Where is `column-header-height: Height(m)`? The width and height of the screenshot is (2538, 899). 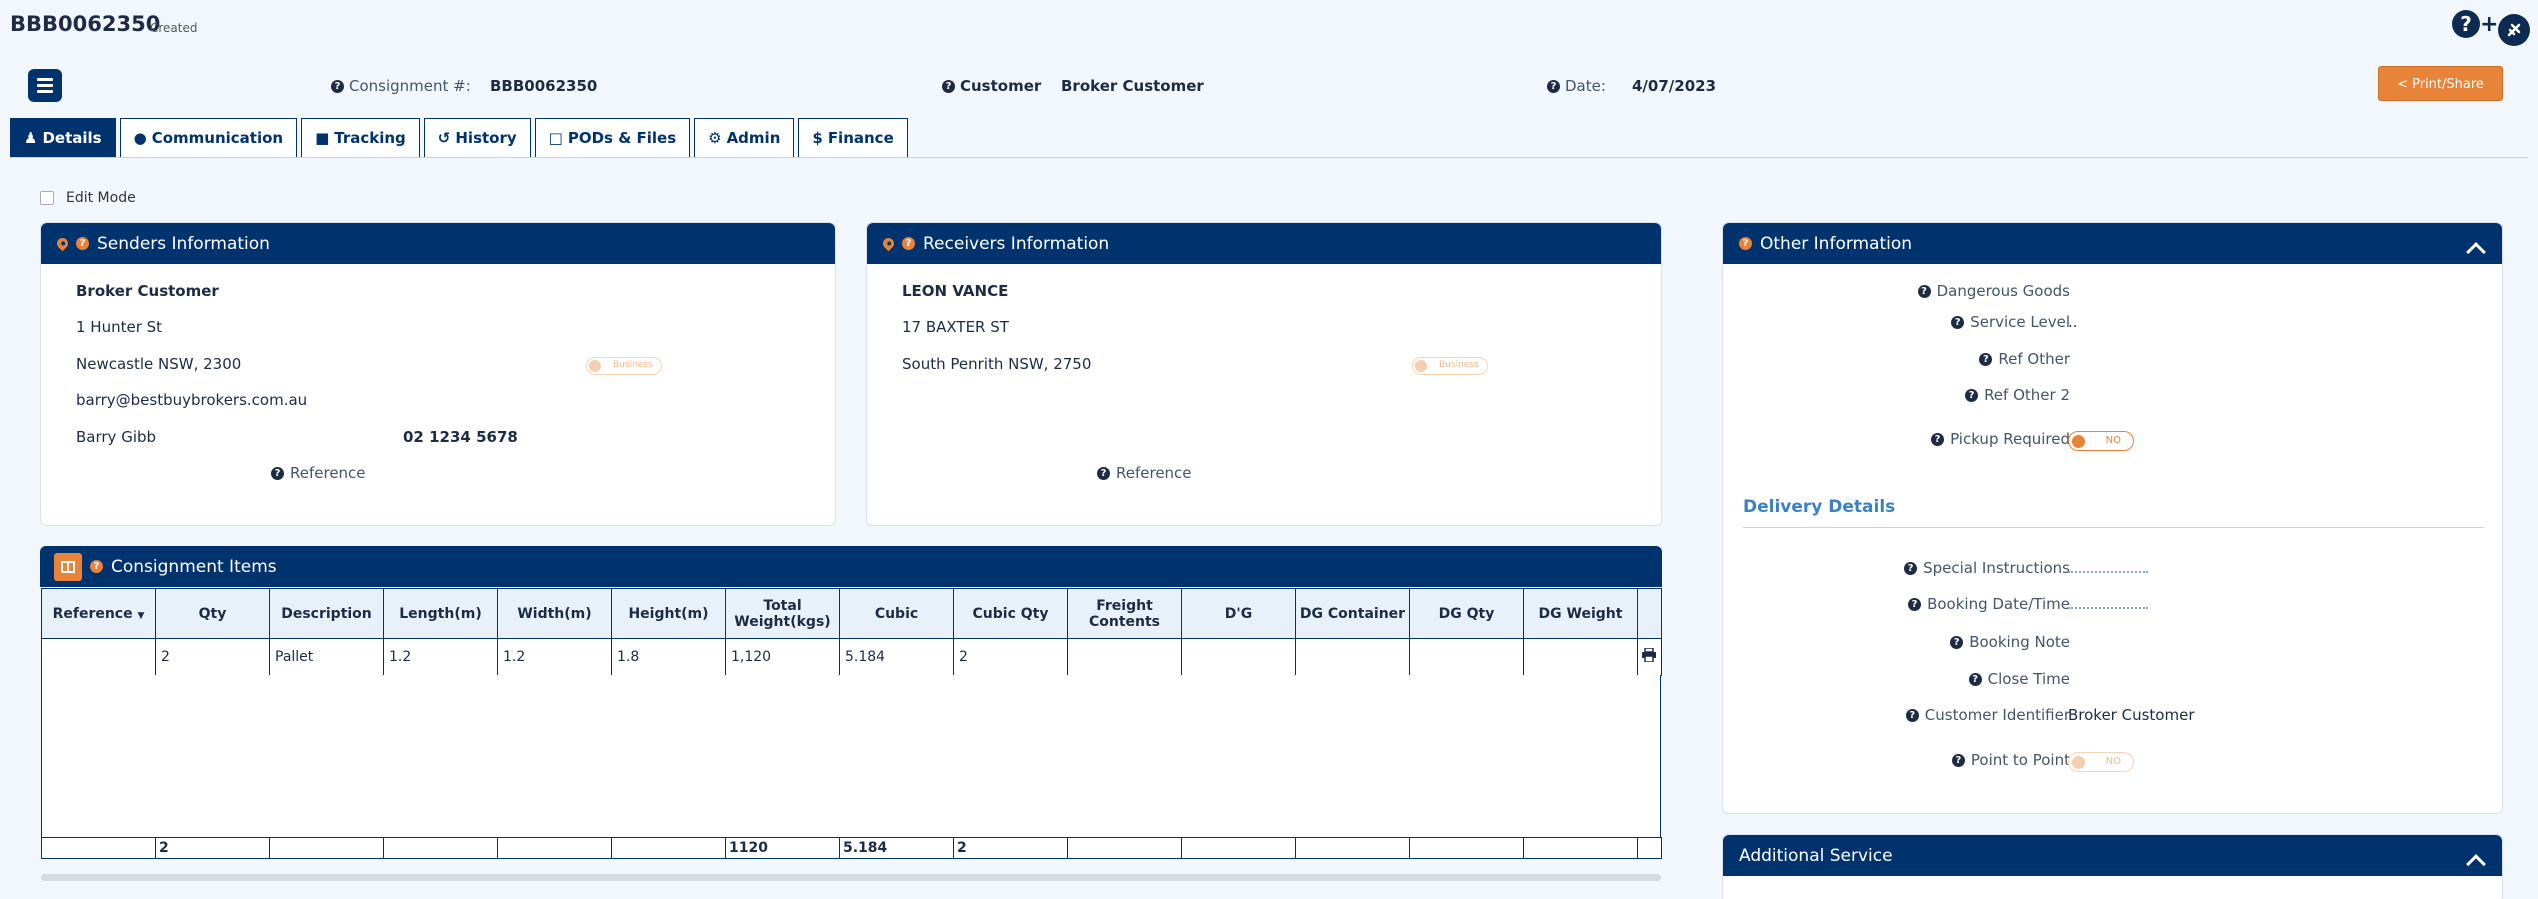 column-header-height: Height(m) is located at coordinates (668, 613).